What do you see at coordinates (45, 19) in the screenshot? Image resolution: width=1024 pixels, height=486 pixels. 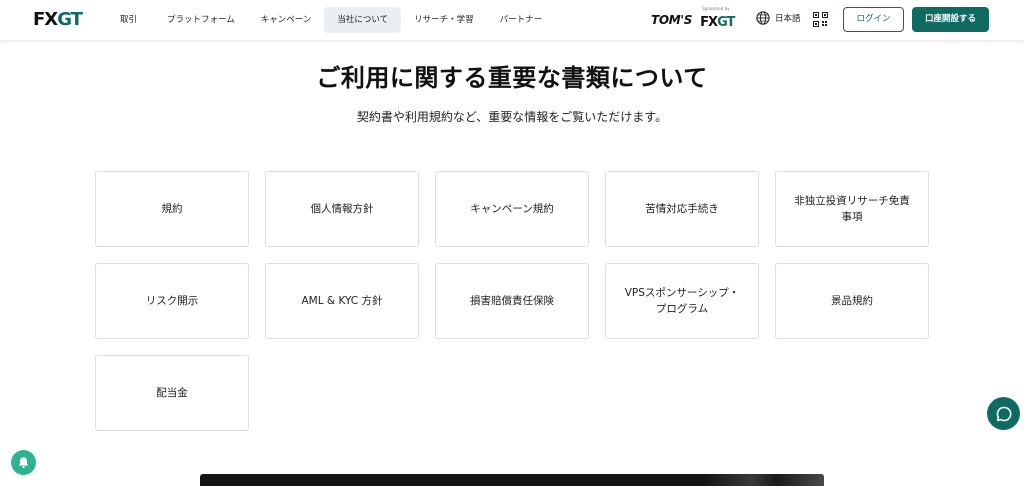 I see `logo-fx: FX` at bounding box center [45, 19].